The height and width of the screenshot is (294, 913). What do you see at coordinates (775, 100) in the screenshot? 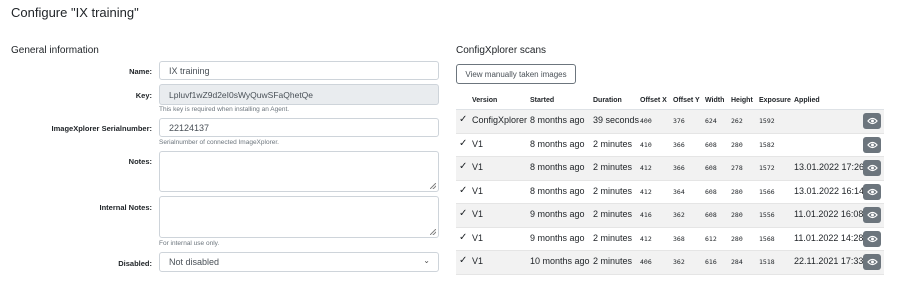
I see `col-exposure: Exposure` at bounding box center [775, 100].